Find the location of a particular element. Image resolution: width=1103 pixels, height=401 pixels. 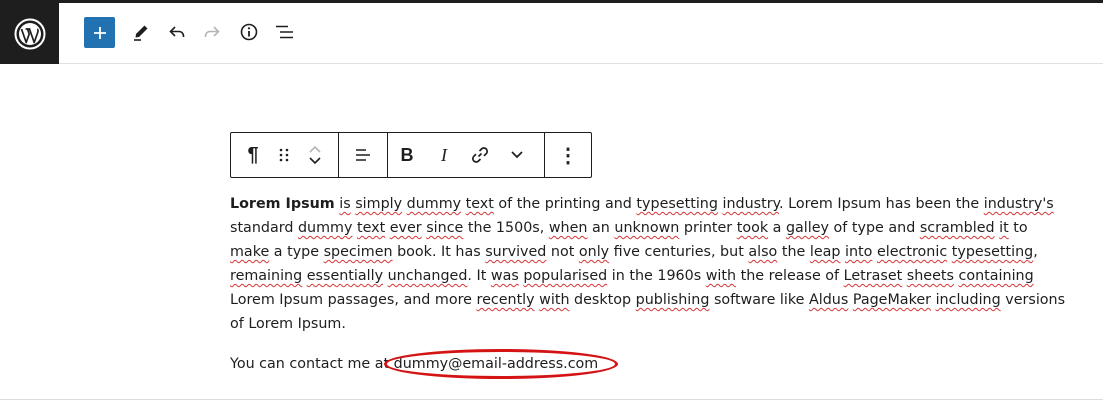

misspelled-word: took is located at coordinates (752, 228).